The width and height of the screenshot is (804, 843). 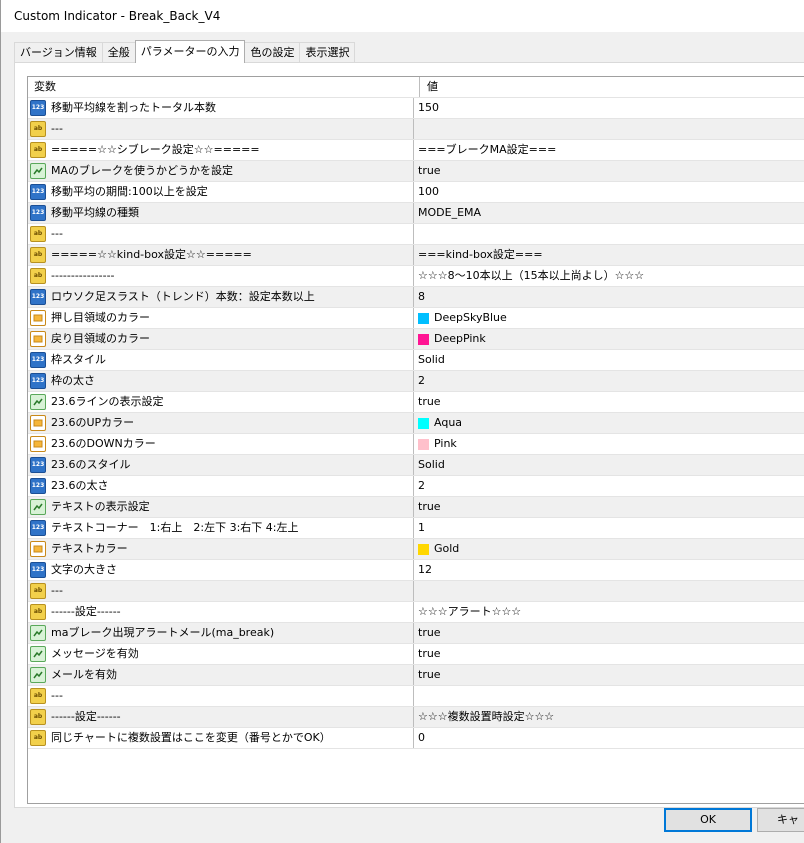 I want to click on variable-cell: ab ------設定------, so click(x=221, y=612).